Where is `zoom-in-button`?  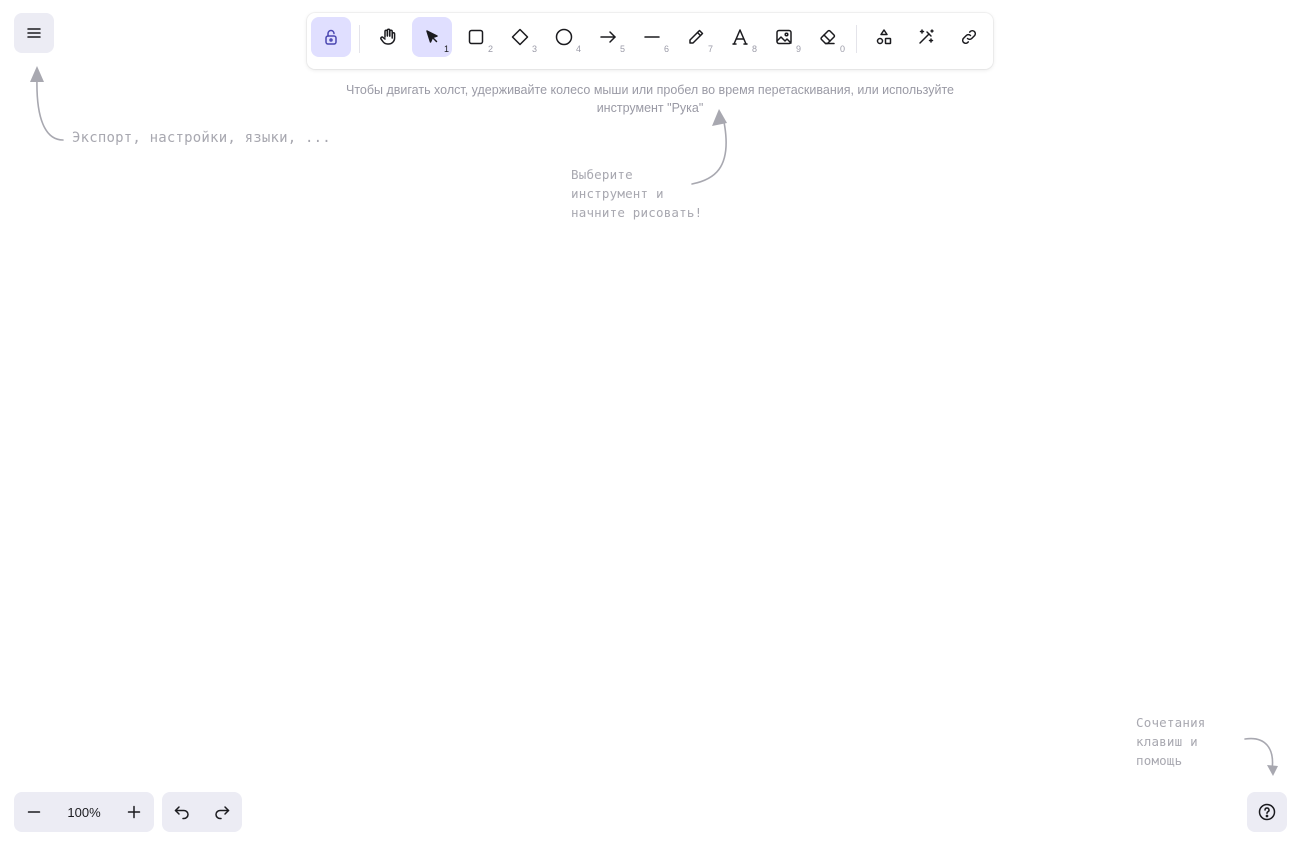
zoom-in-button is located at coordinates (134, 812).